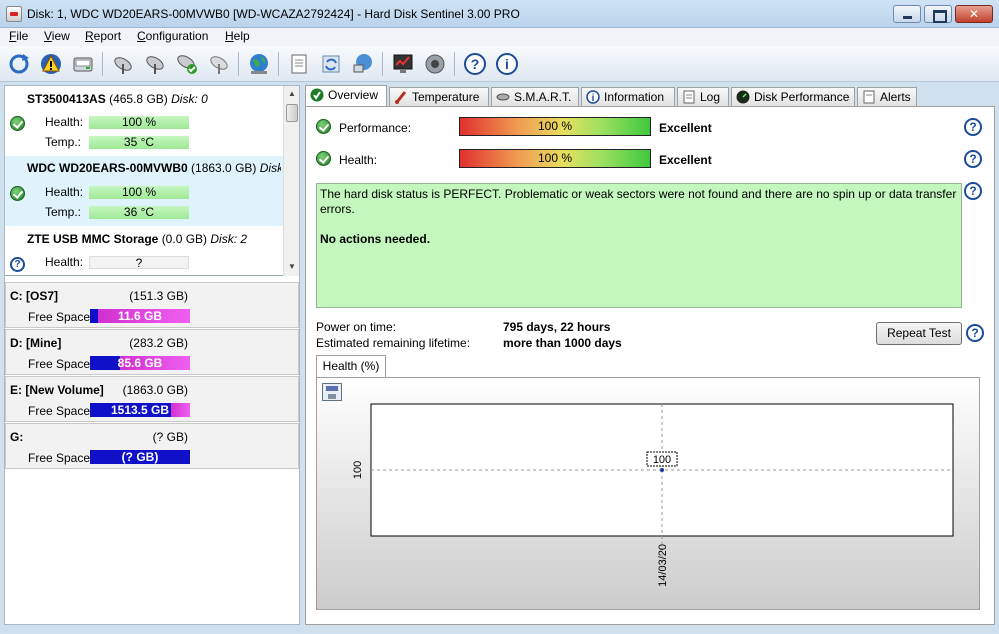 The width and height of the screenshot is (999, 634). What do you see at coordinates (17, 123) in the screenshot?
I see `status-ok-icon` at bounding box center [17, 123].